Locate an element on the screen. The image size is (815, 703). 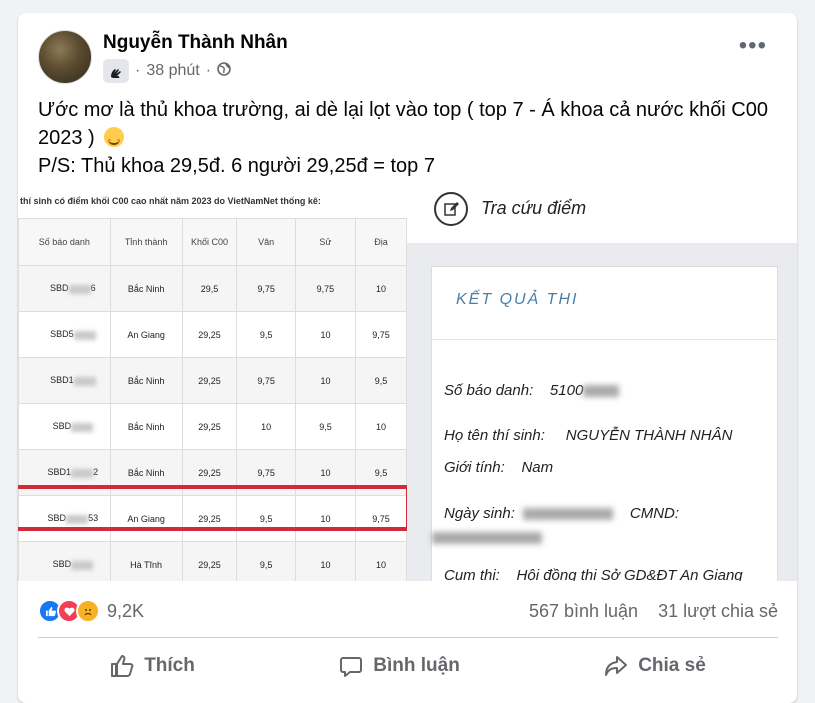
sbd-suffix: 6 is located at coordinates (93, 288).